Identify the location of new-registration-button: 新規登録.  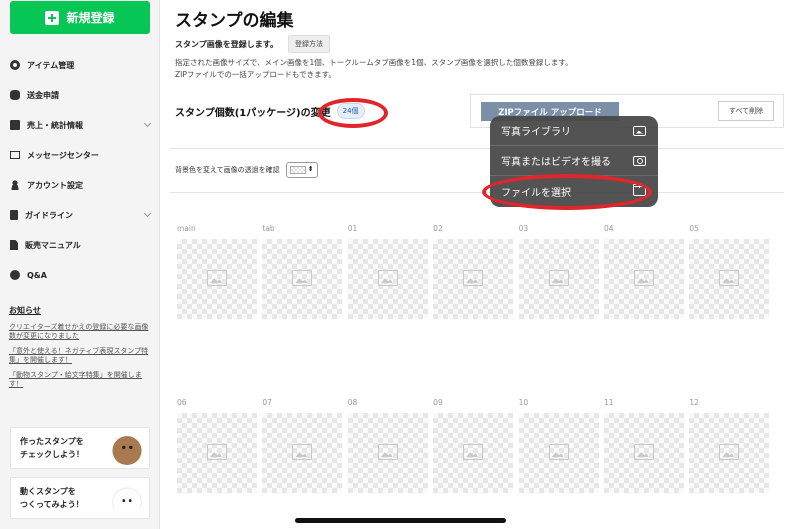
(80, 17).